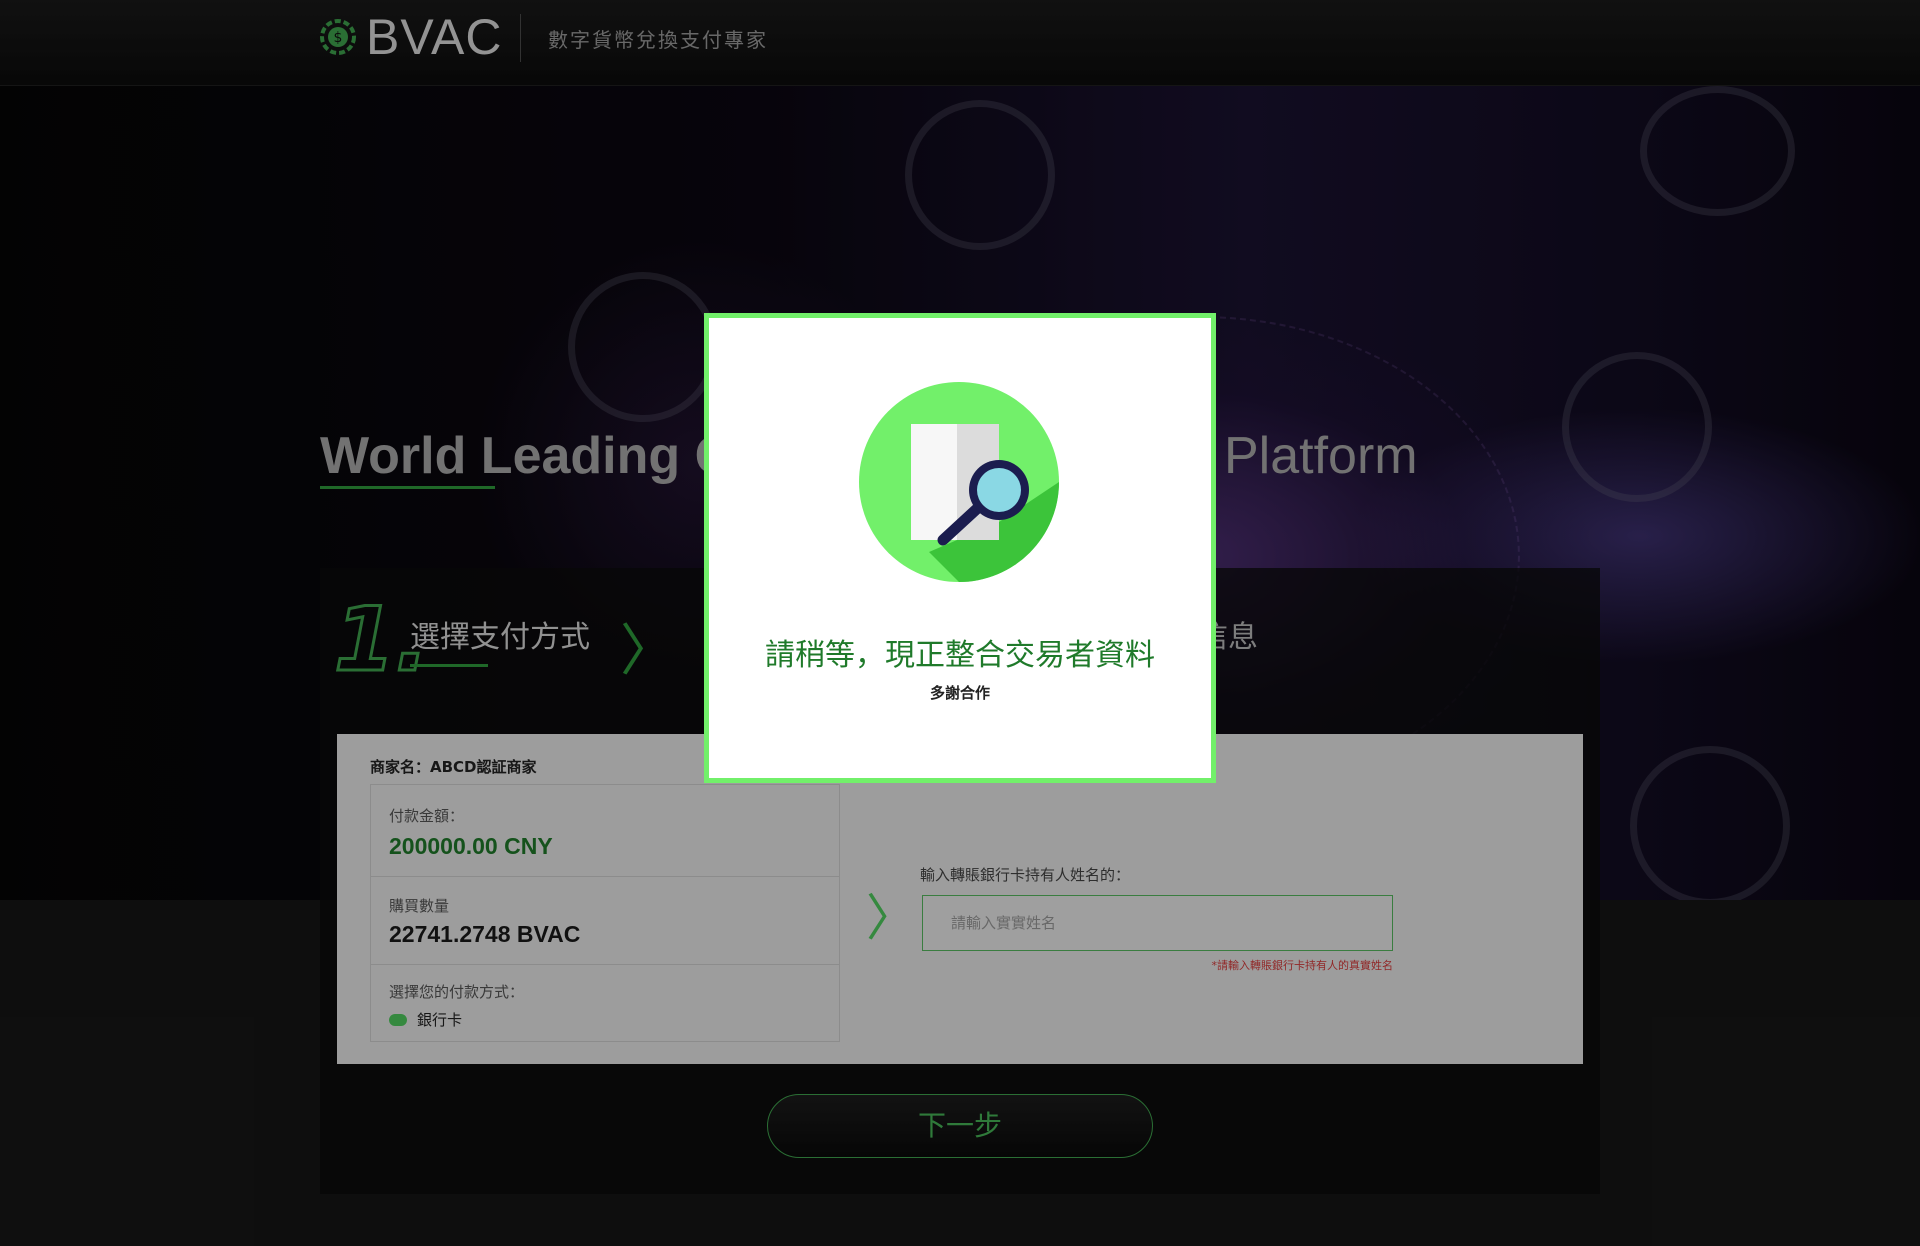 The width and height of the screenshot is (1920, 1246). Describe the element at coordinates (959, 693) in the screenshot. I see `modal-subtitle: 多謝合作` at that location.